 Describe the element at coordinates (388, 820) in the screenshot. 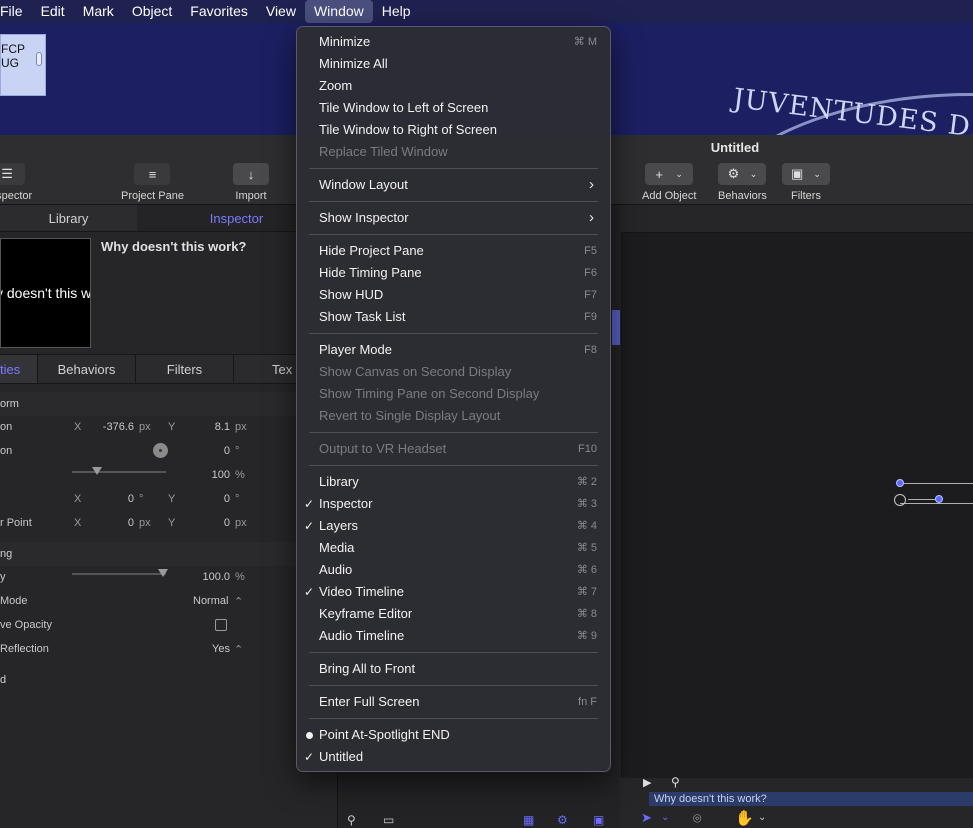

I see `new-group-icon: ▭` at that location.